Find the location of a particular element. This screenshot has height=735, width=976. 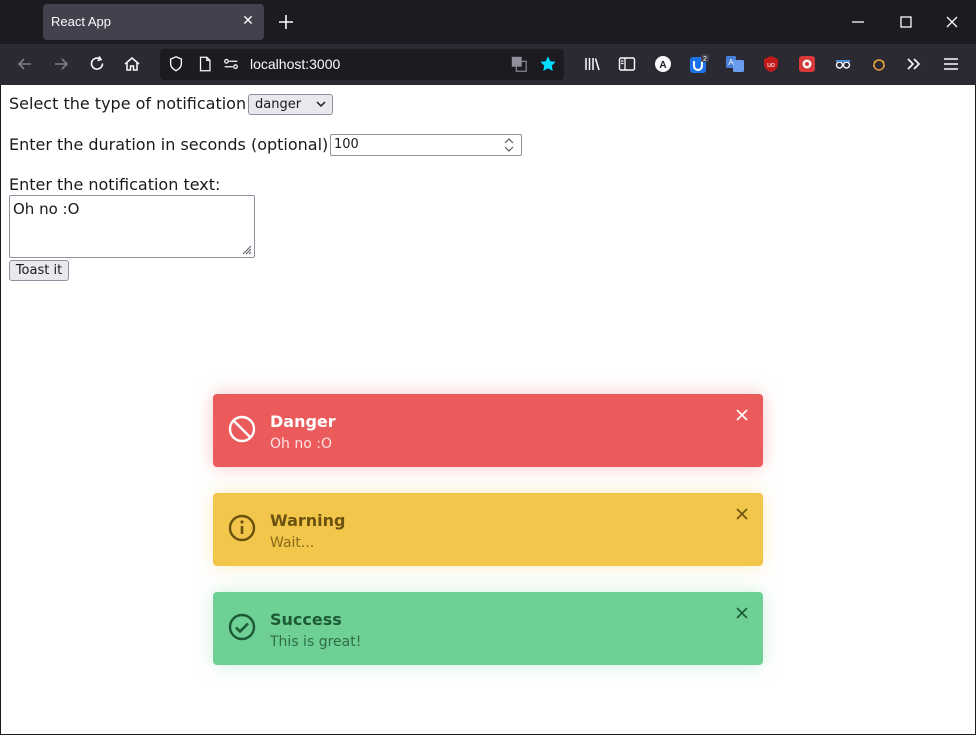

duration-input: 100 is located at coordinates (426, 145).